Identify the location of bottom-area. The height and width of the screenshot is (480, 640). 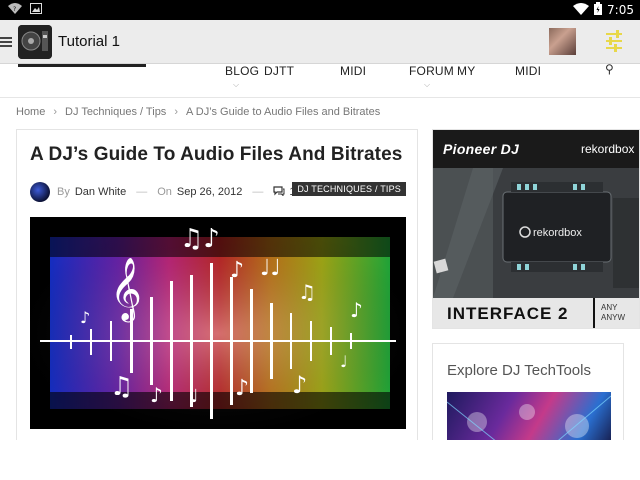
(320, 460).